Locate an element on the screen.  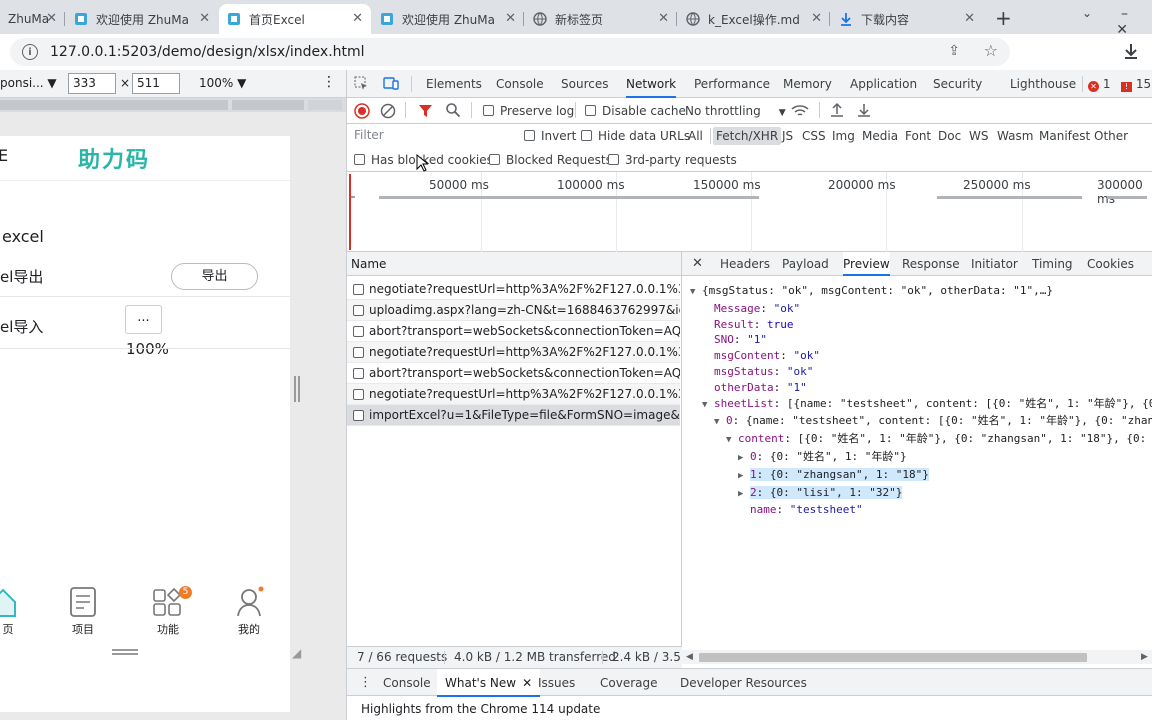
detail-tab-payload: Payload is located at coordinates (805, 264).